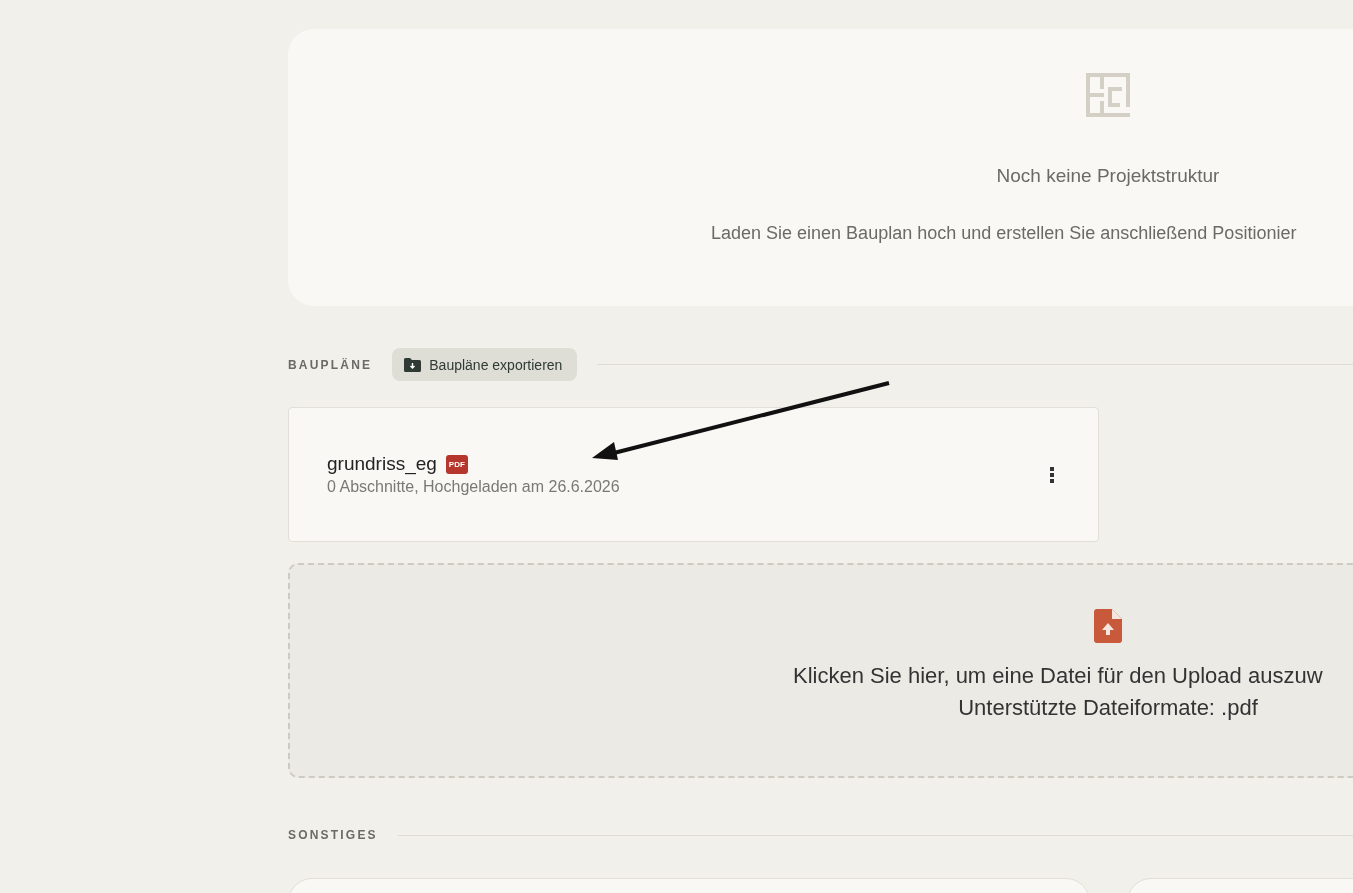  What do you see at coordinates (1108, 626) in the screenshot?
I see `file-upload-icon` at bounding box center [1108, 626].